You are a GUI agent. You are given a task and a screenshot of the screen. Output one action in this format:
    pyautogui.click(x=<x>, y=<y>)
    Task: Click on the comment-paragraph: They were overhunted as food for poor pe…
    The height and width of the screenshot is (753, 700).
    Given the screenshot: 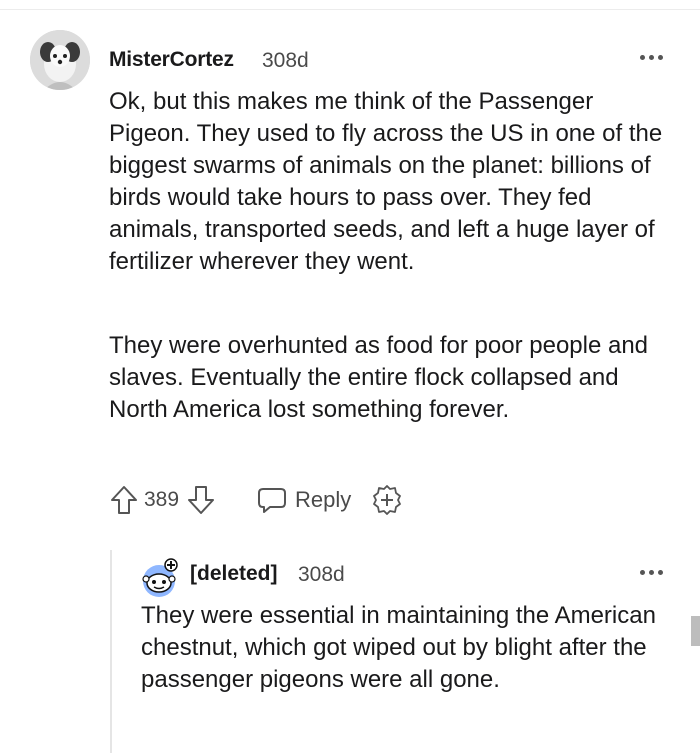 What is the action you would take?
    pyautogui.click(x=379, y=377)
    